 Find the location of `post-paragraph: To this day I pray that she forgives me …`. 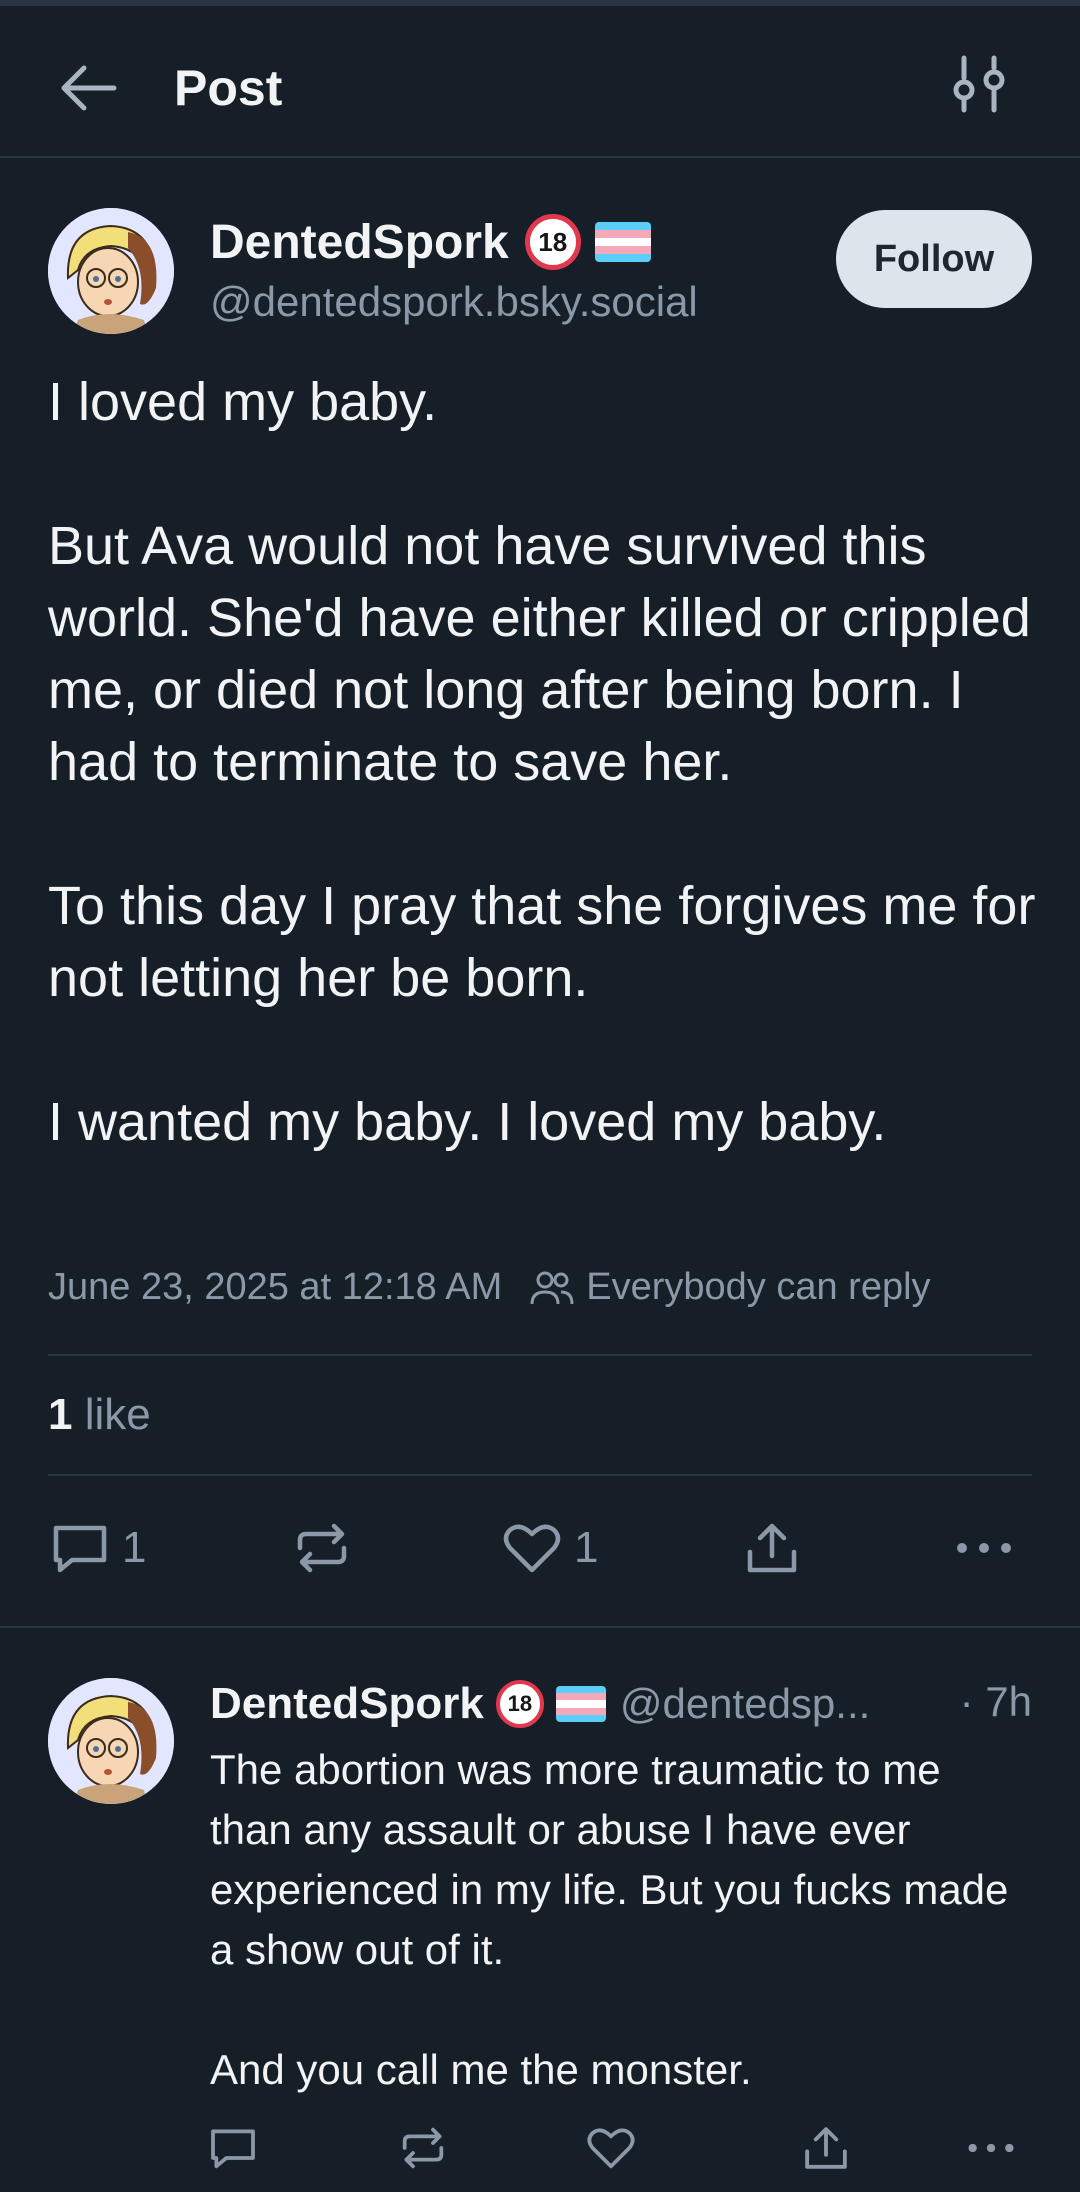

post-paragraph: To this day I pray that she forgives me … is located at coordinates (542, 942).